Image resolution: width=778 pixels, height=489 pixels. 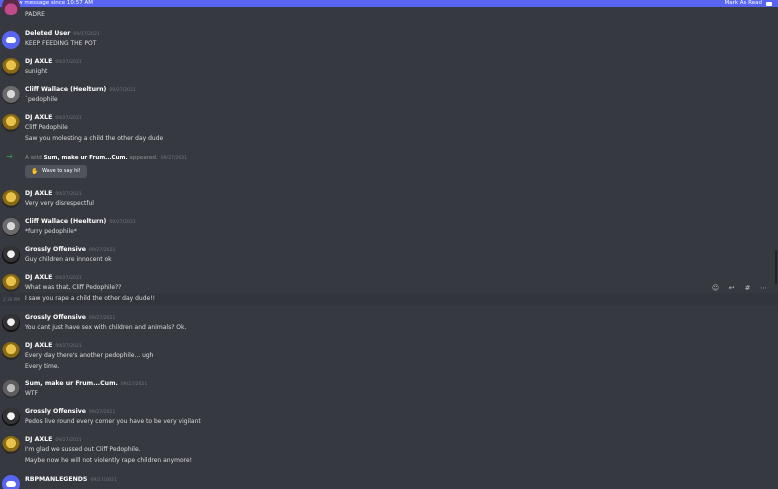 I want to click on join-username: Sum, make ur Frum...Cum., so click(x=86, y=158).